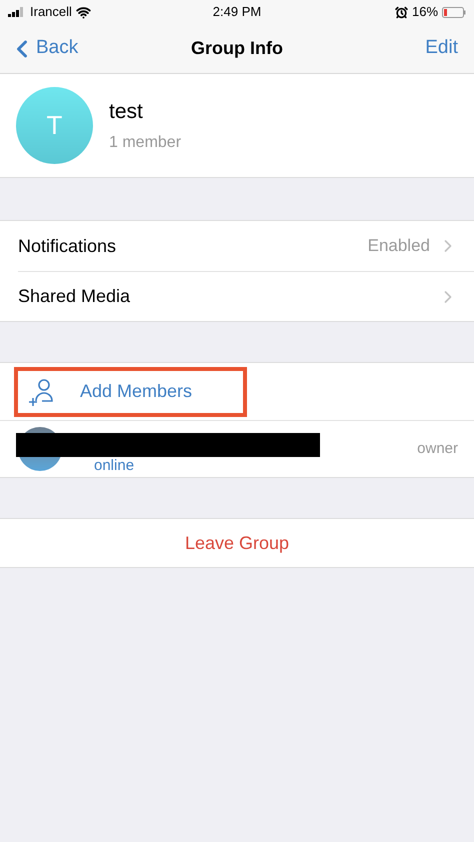 This screenshot has width=474, height=842. What do you see at coordinates (17, 12) in the screenshot?
I see `signal-icon` at bounding box center [17, 12].